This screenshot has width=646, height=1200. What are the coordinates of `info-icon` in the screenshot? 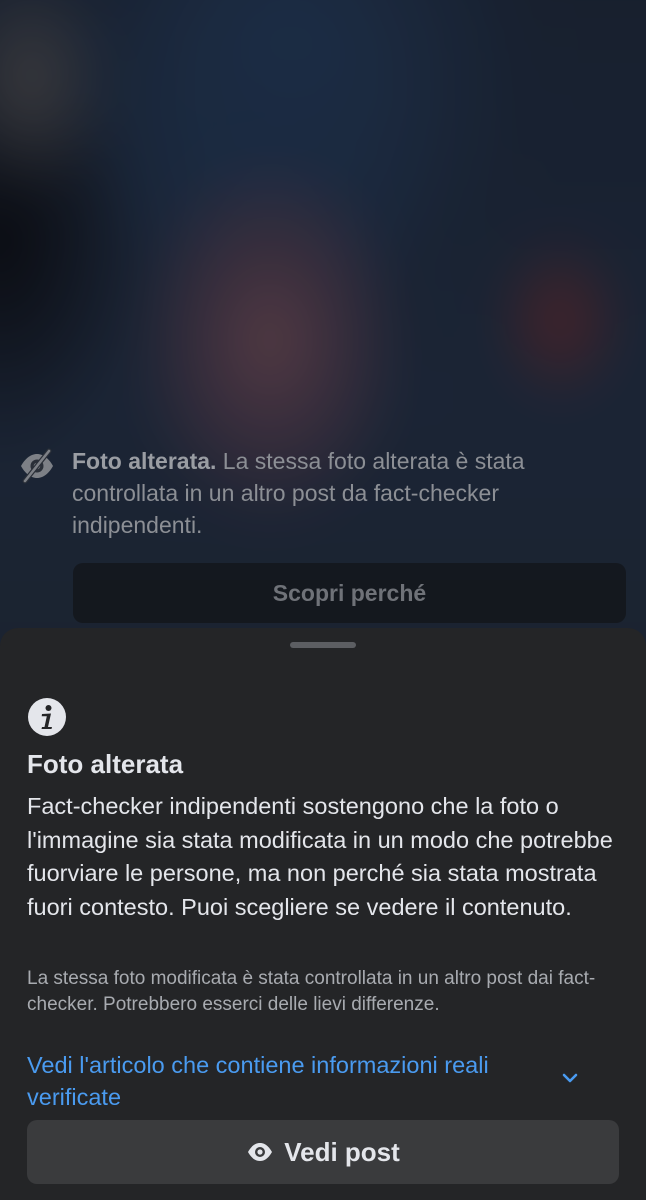 It's located at (47, 717).